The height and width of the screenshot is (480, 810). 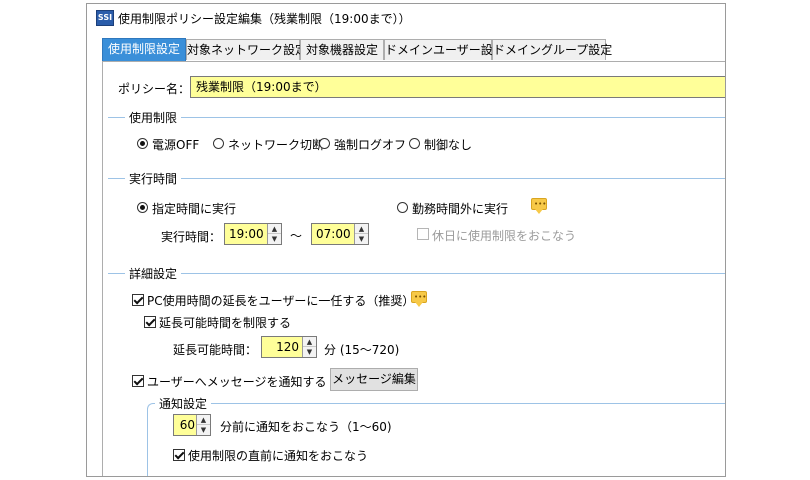 What do you see at coordinates (142, 207) in the screenshot?
I see `radio-specified-time` at bounding box center [142, 207].